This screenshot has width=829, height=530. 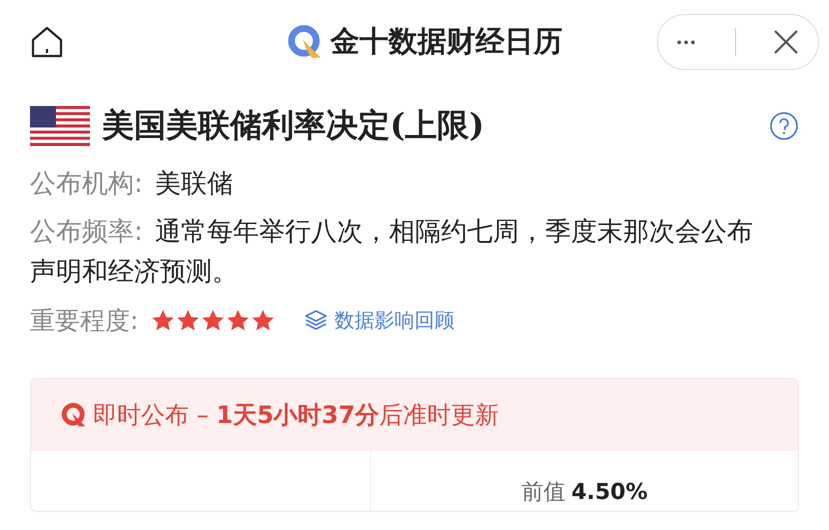 I want to click on event-title: 美国美联储利率决定(上限), so click(x=294, y=125).